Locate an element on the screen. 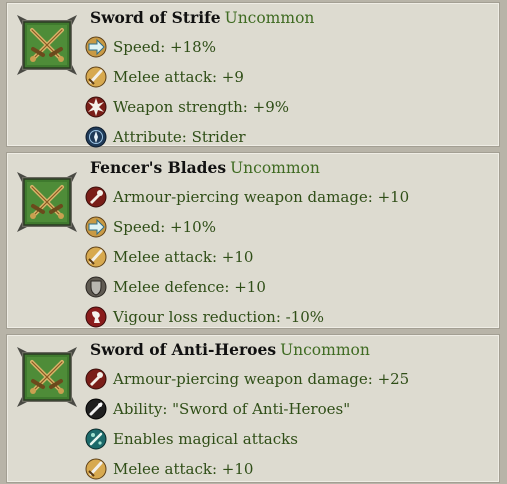  stat-row: Melee defence: +10 is located at coordinates (247, 287).